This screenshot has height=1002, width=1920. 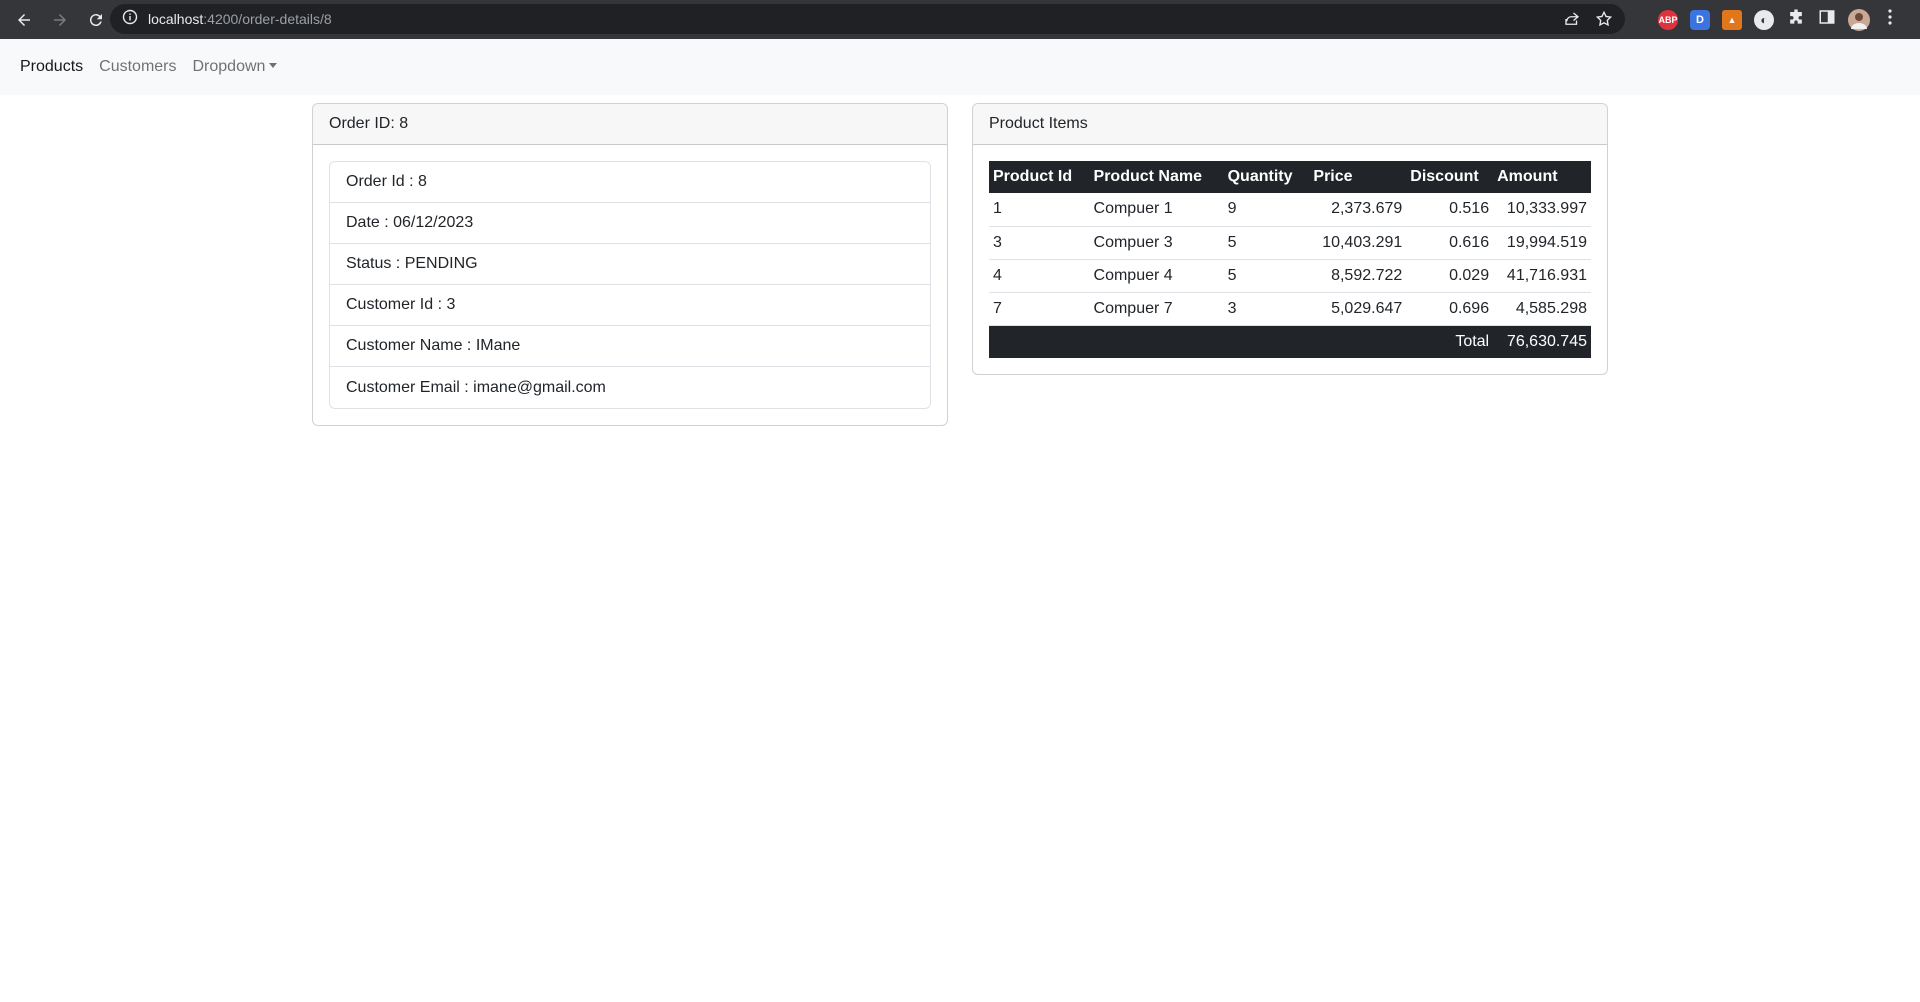 I want to click on share-icon, so click(x=1572, y=21).